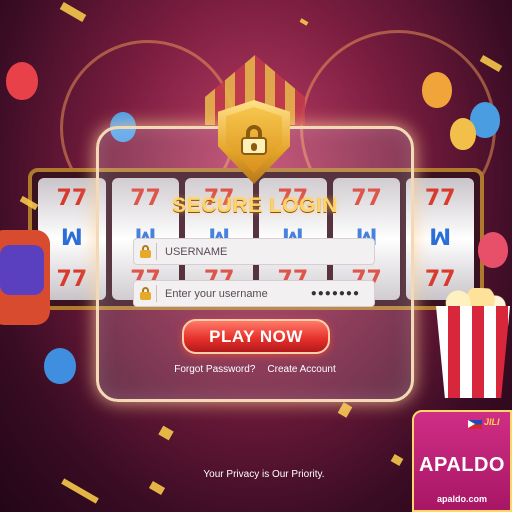 The height and width of the screenshot is (512, 512). What do you see at coordinates (461, 499) in the screenshot?
I see `brand-domain: apaldo.com` at bounding box center [461, 499].